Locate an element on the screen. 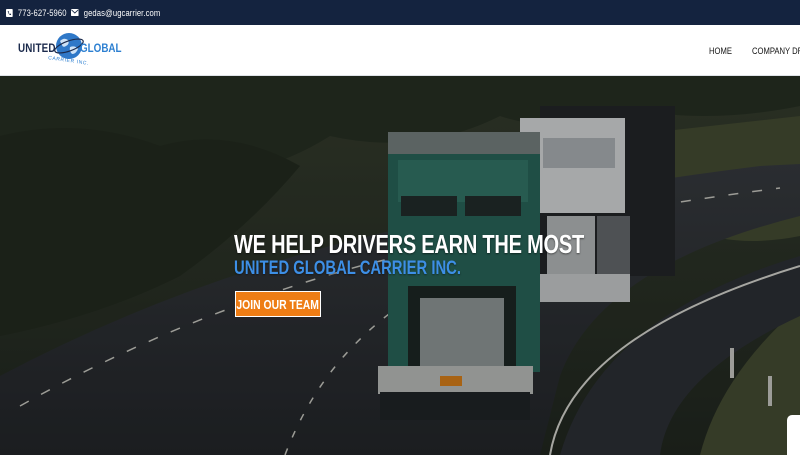  nav-item-home: HOME is located at coordinates (720, 50).